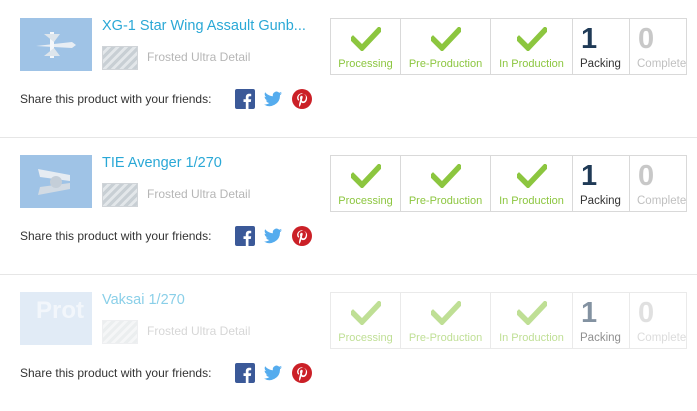  I want to click on tie-fighter-icon, so click(54, 182).